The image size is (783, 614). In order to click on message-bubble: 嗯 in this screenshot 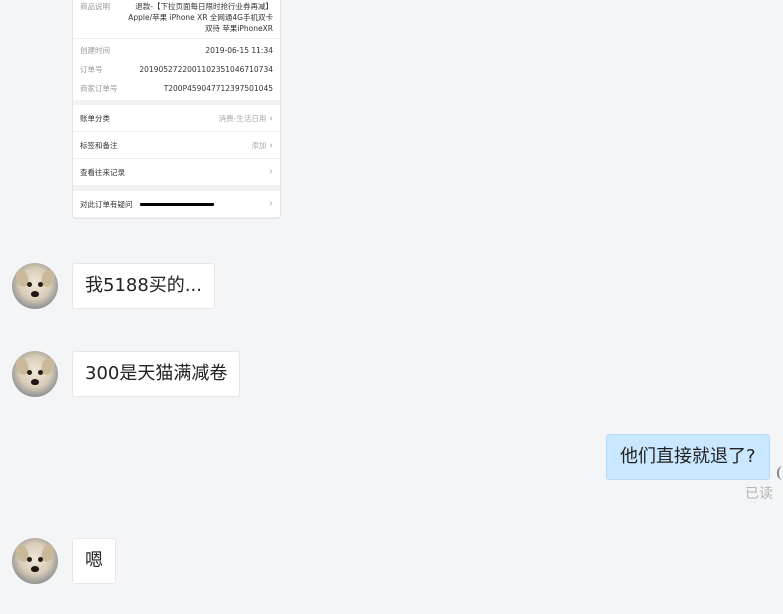, I will do `click(94, 561)`.